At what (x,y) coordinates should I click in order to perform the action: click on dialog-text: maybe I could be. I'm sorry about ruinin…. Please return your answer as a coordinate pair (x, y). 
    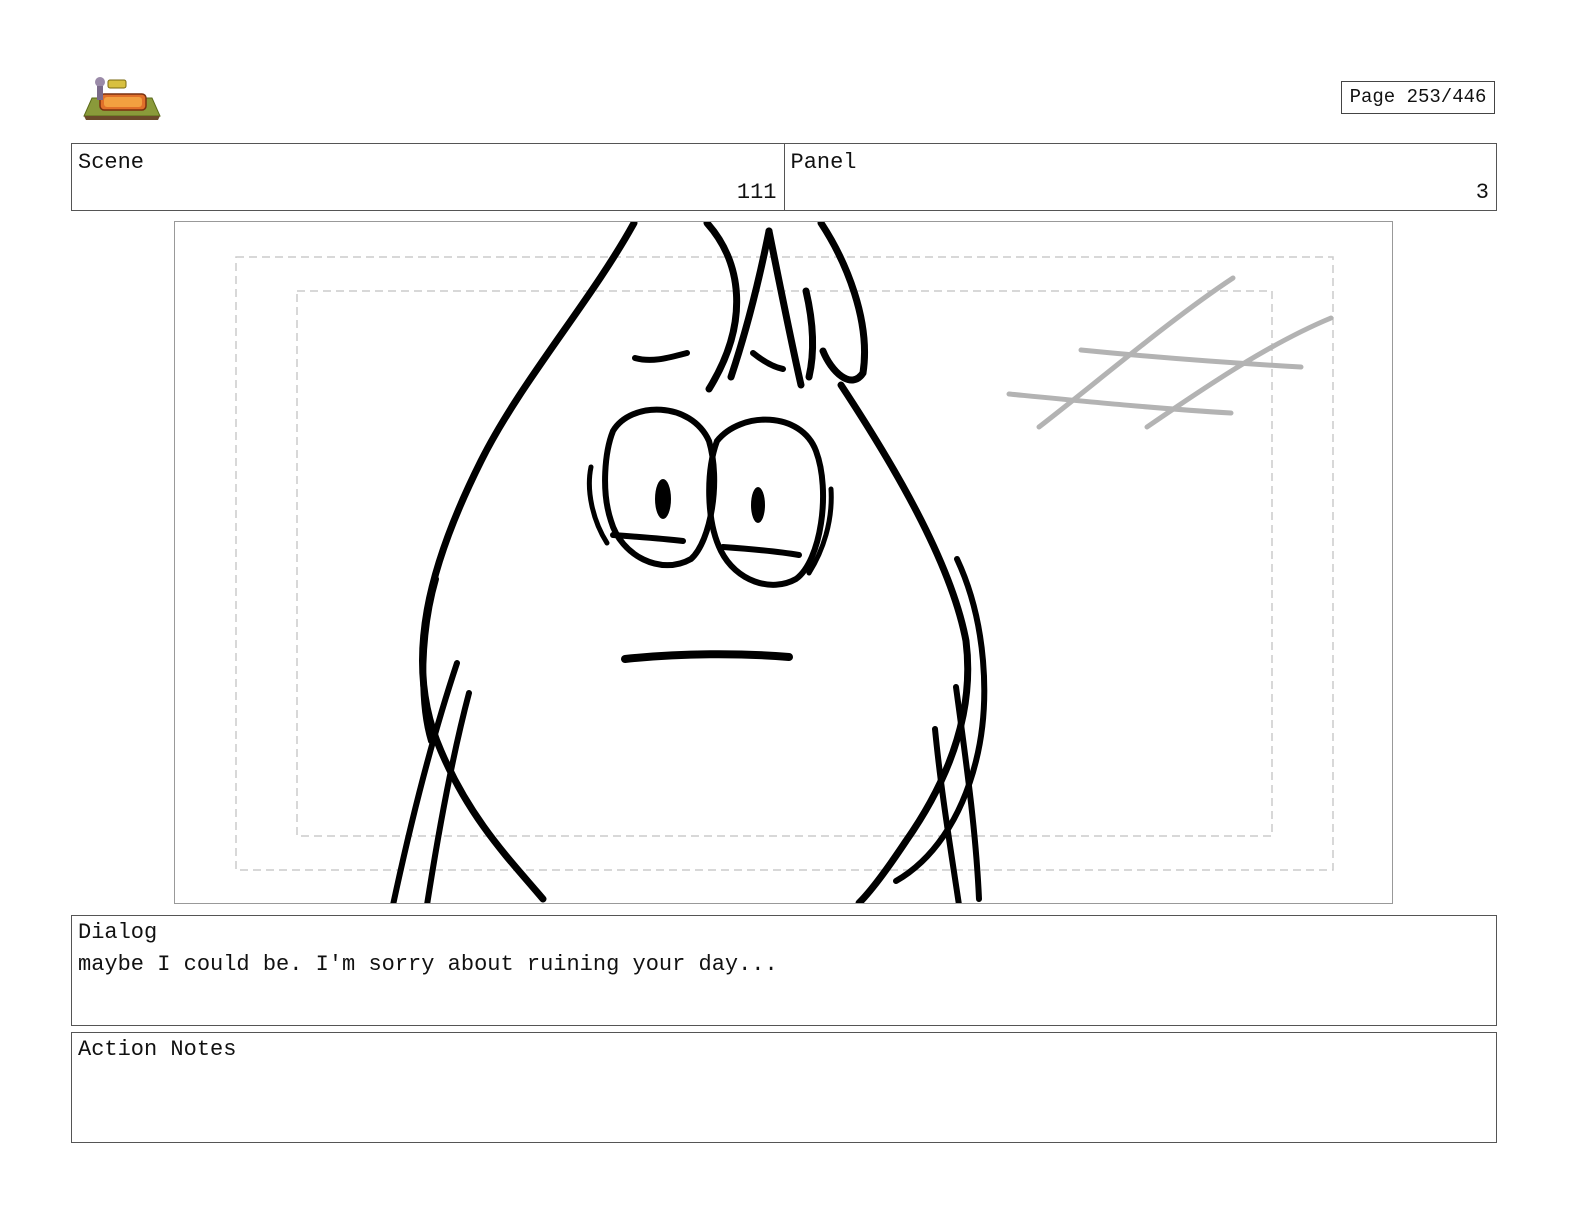
    Looking at the image, I should click on (428, 964).